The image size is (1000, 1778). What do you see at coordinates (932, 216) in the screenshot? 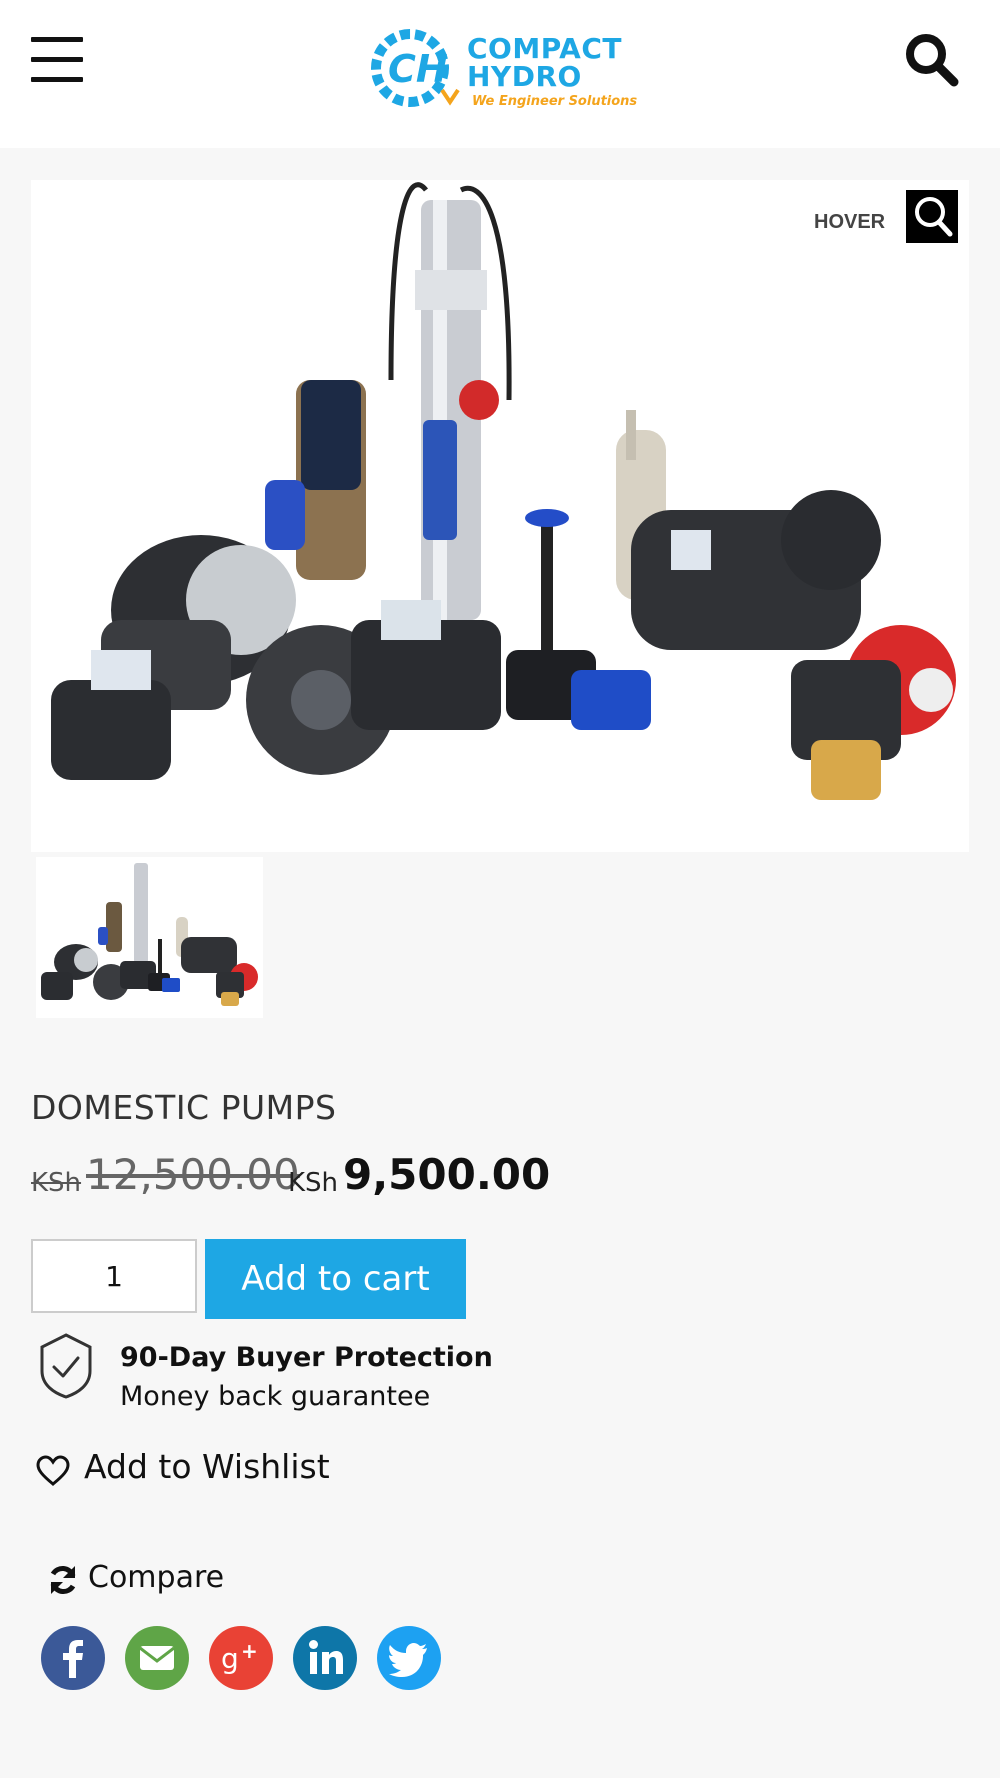
I see `zoom-icon` at bounding box center [932, 216].